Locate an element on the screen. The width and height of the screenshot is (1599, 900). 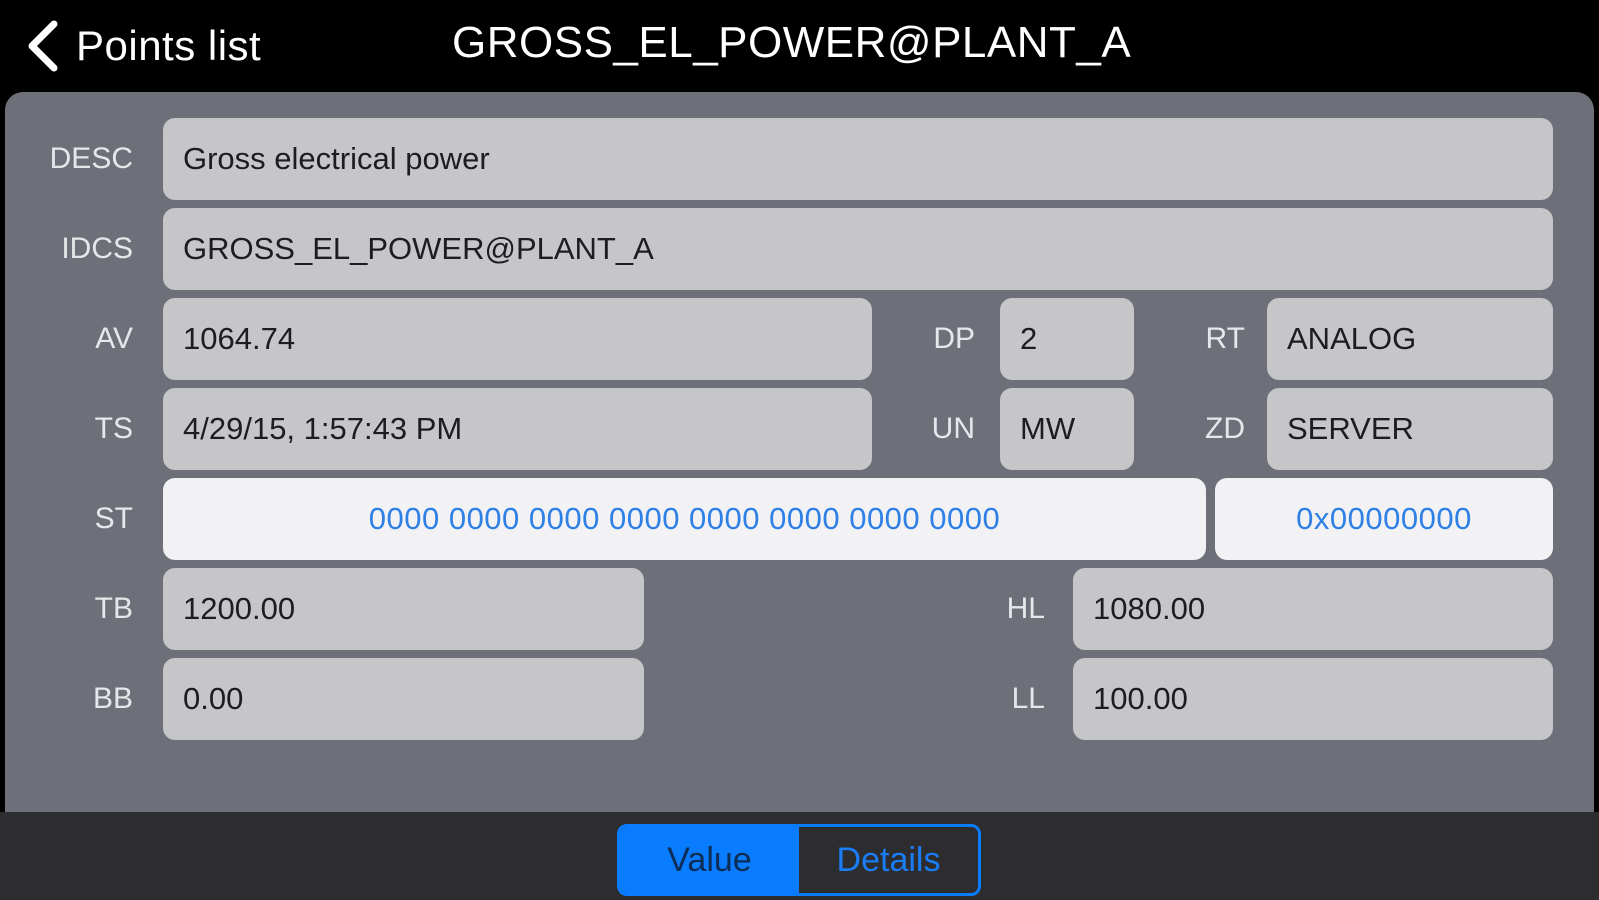
bb-label: BB is located at coordinates (112, 698).